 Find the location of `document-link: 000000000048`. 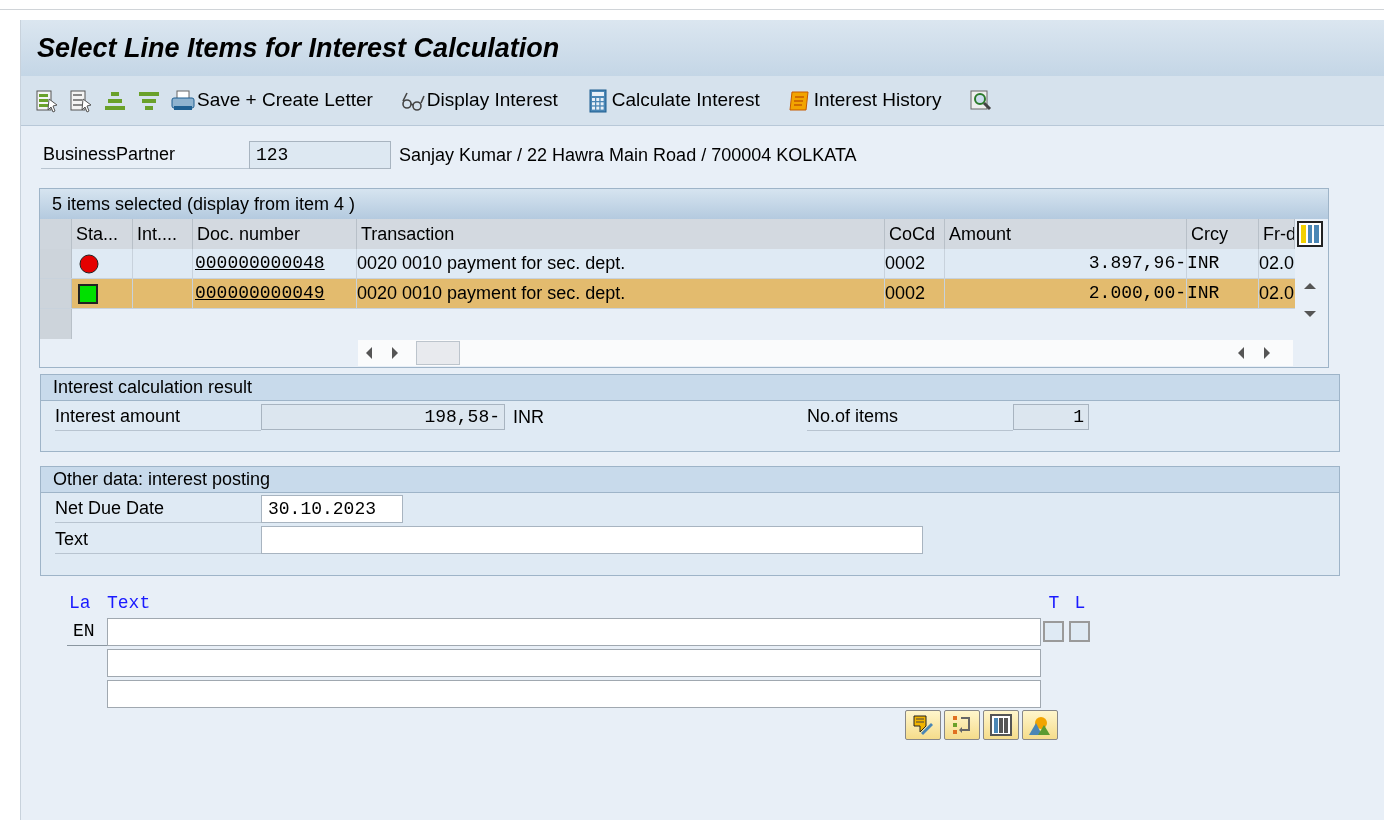

document-link: 000000000048 is located at coordinates (260, 263).